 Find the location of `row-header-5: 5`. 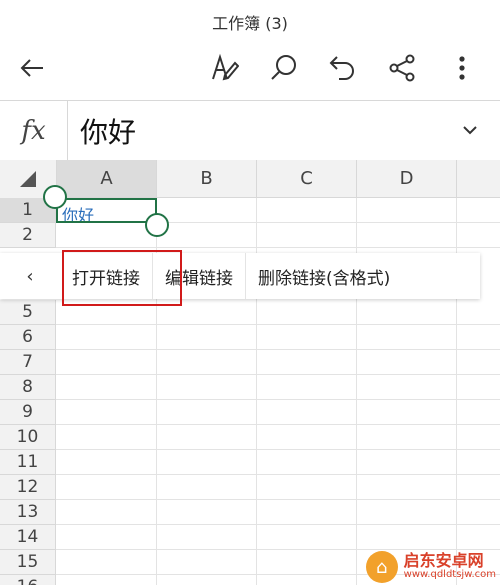

row-header-5: 5 is located at coordinates (28, 312).